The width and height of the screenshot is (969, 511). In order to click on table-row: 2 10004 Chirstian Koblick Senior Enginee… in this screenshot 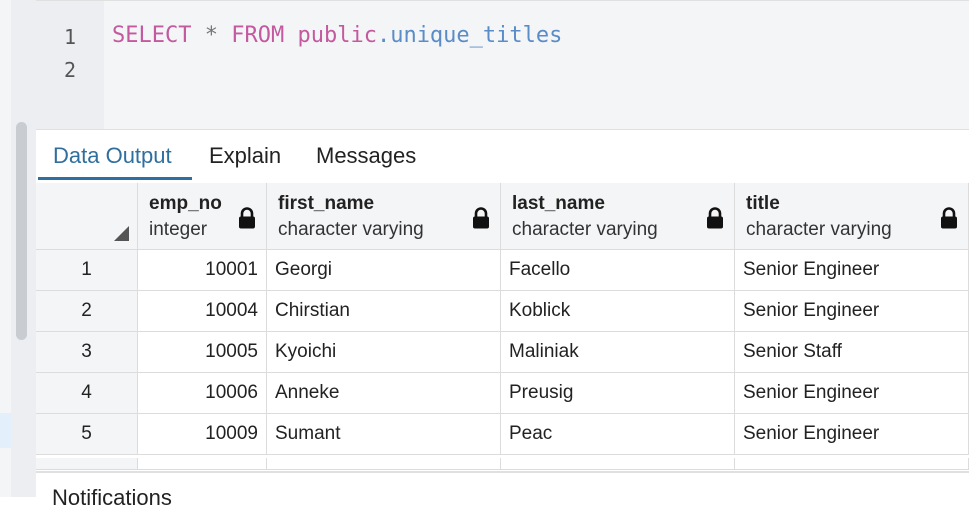, I will do `click(502, 311)`.